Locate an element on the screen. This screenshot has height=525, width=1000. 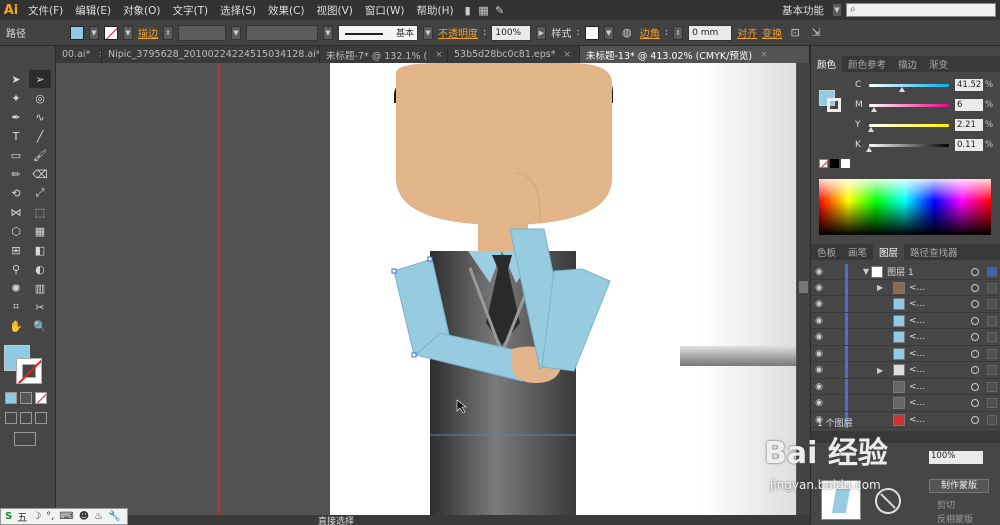
corner-label: 边角 is located at coordinates (650, 32).